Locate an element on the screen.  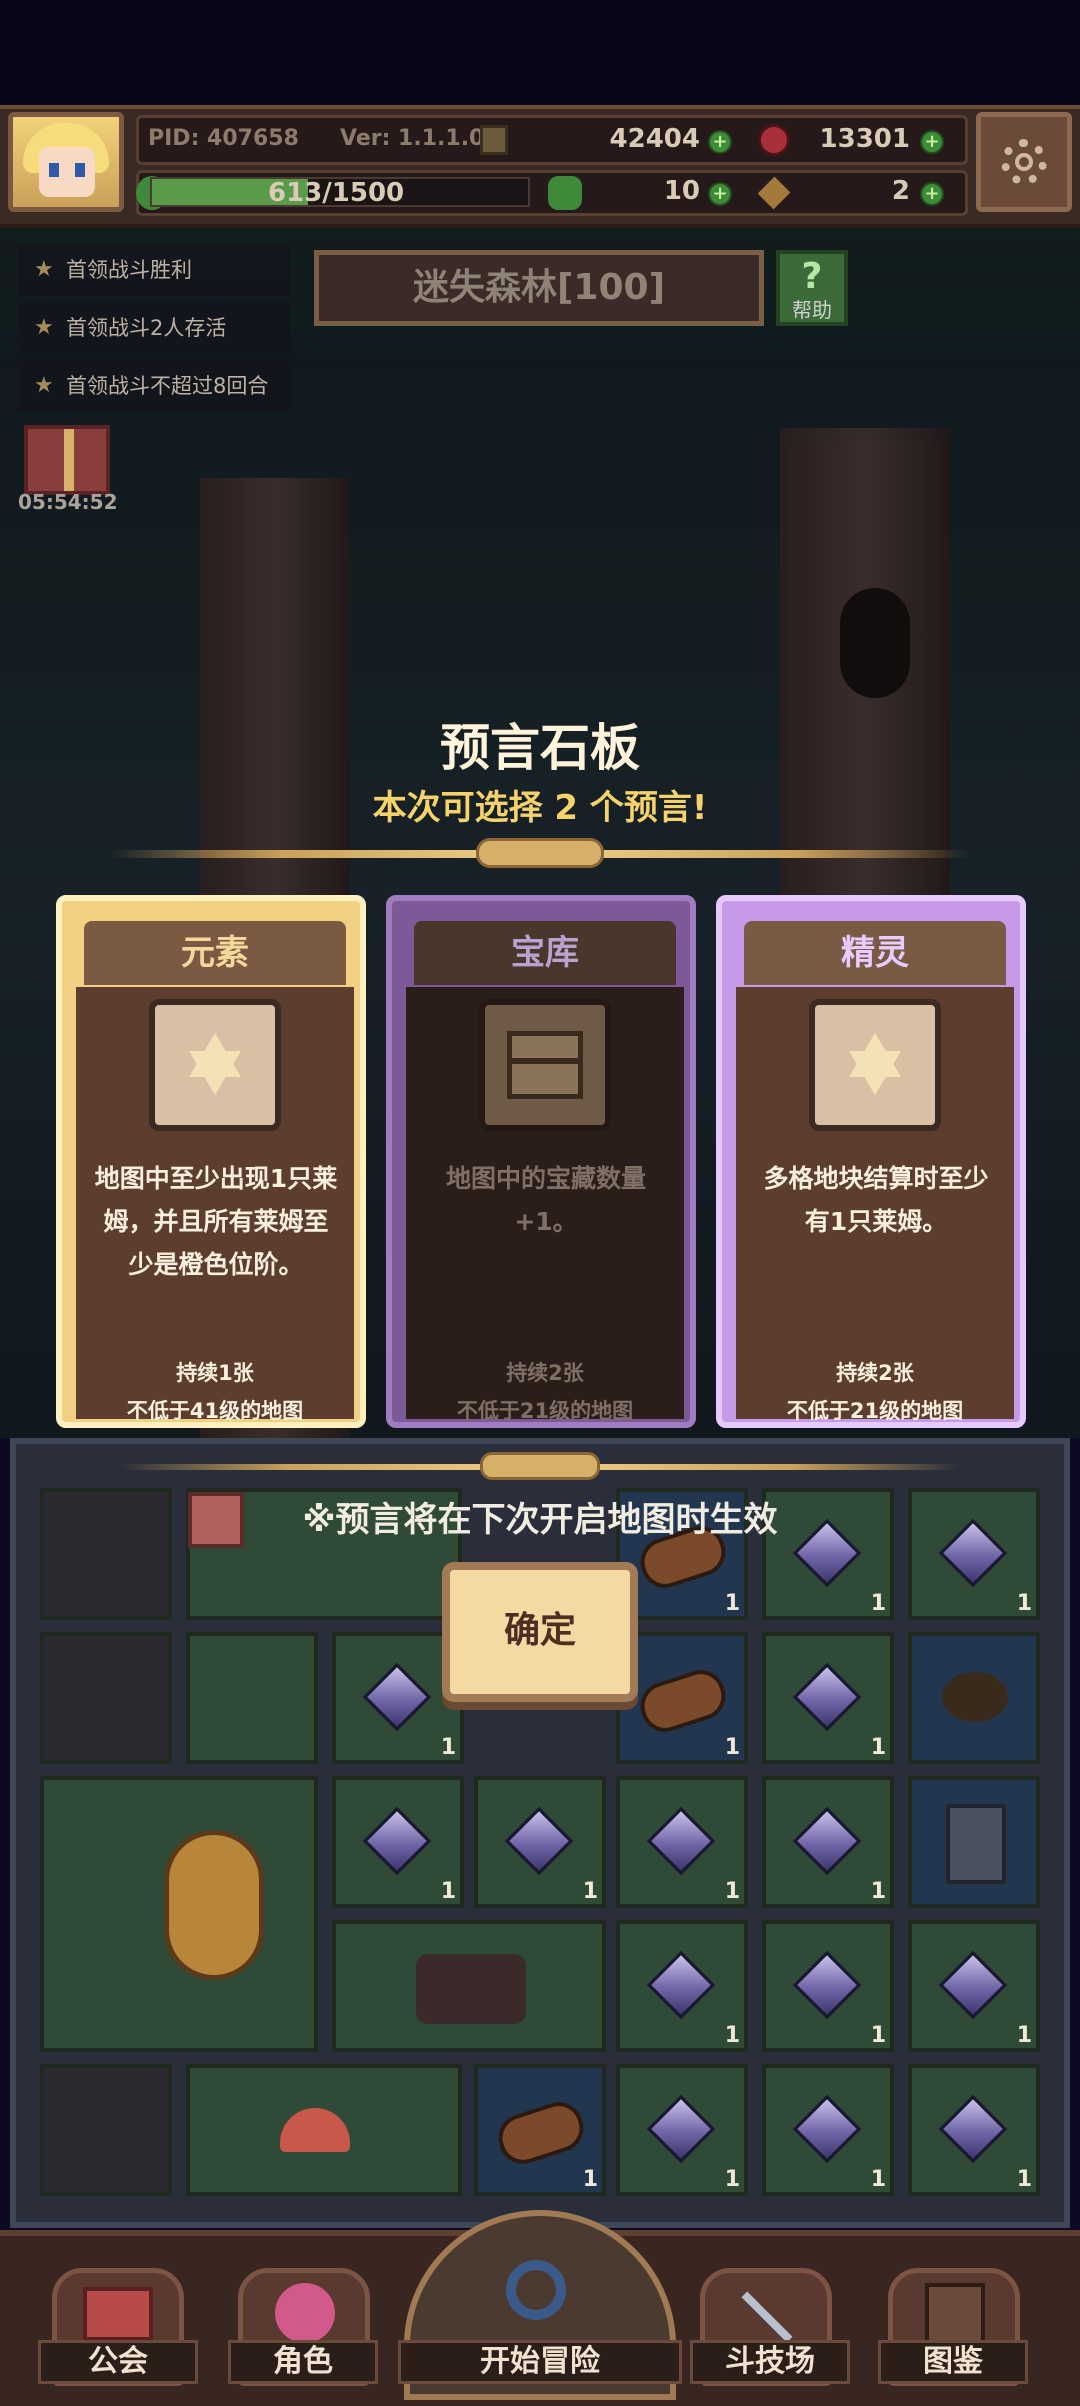
modal-subtitle: 本次可选择 2 个预言! is located at coordinates (540, 808).